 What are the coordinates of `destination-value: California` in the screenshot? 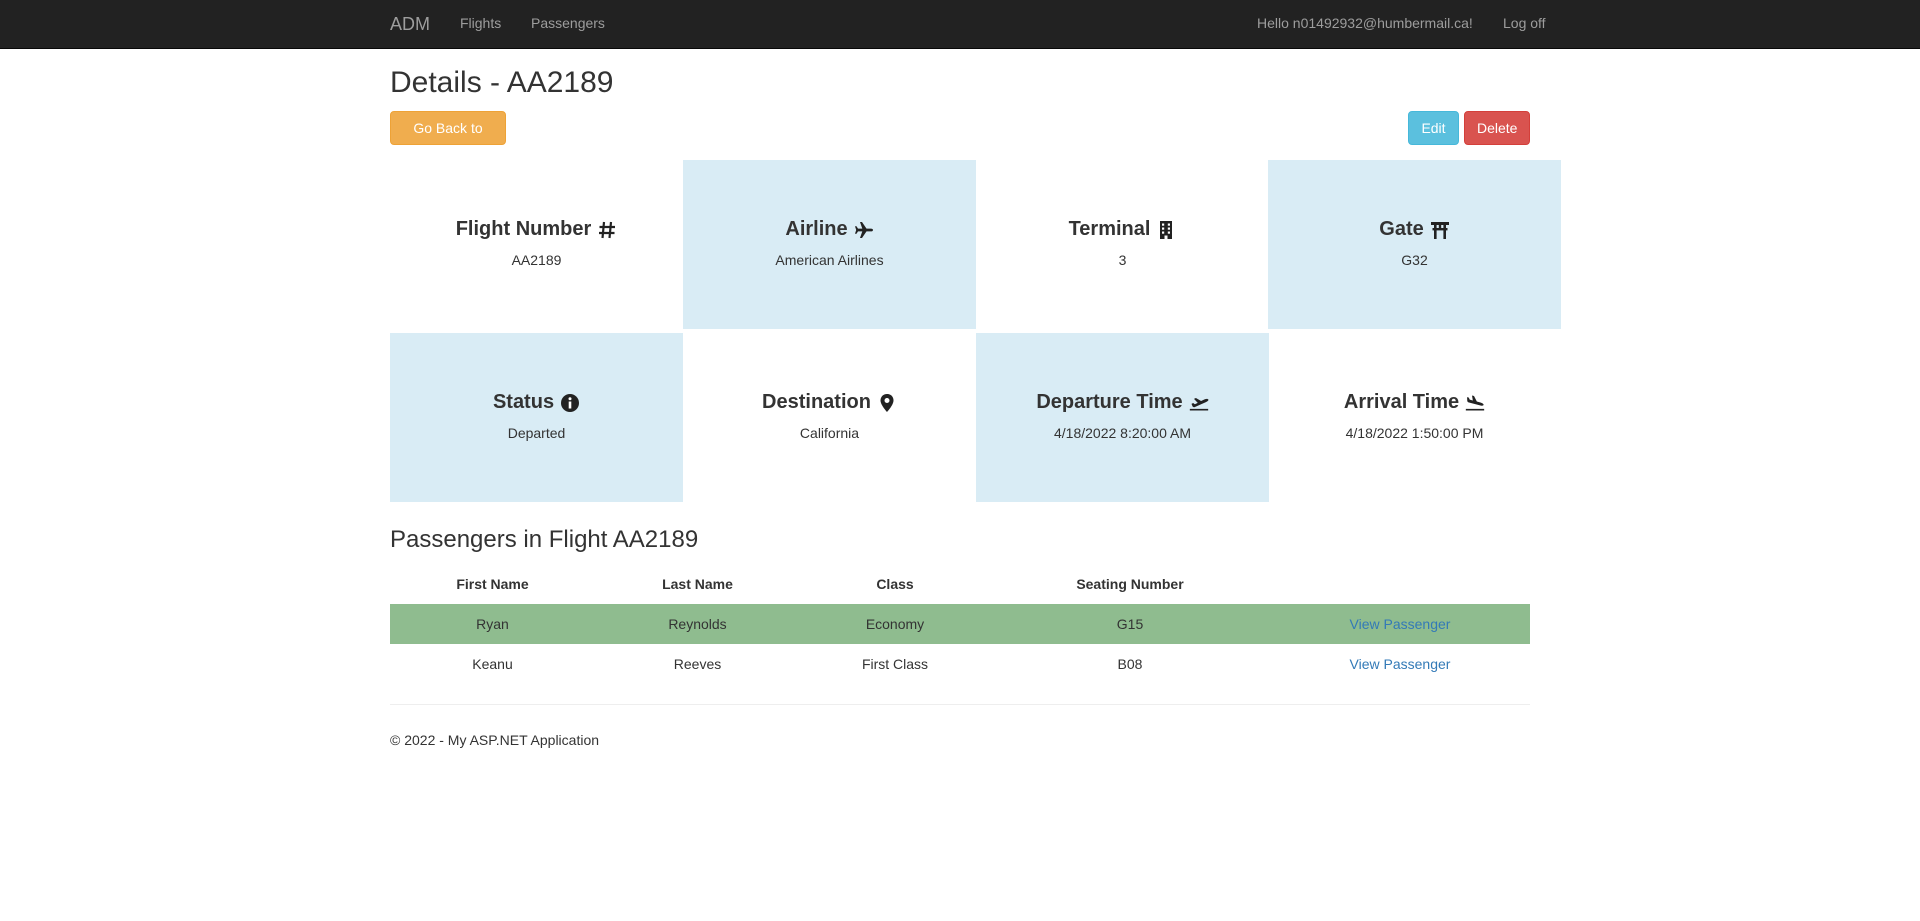 It's located at (829, 433).